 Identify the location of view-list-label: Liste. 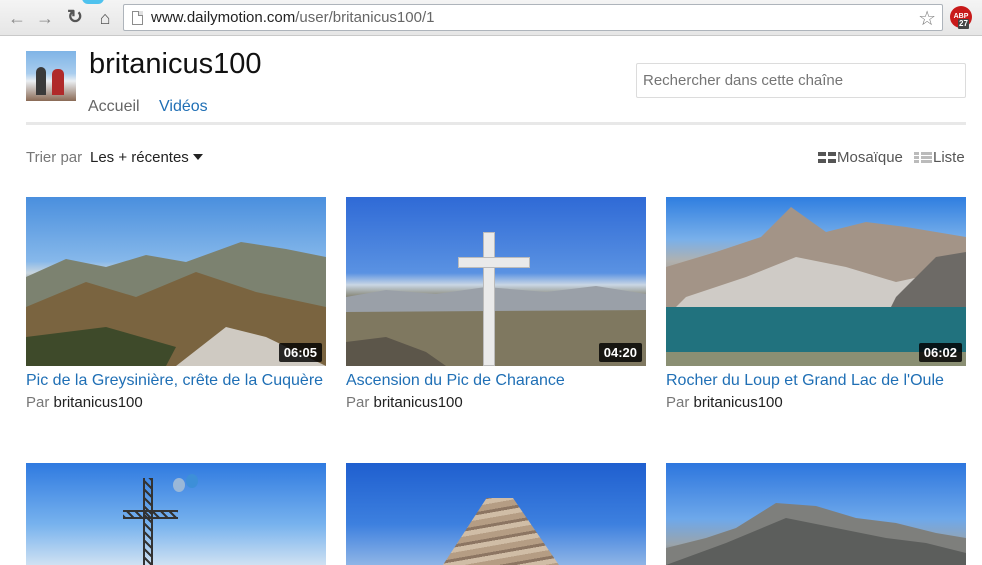
(949, 157).